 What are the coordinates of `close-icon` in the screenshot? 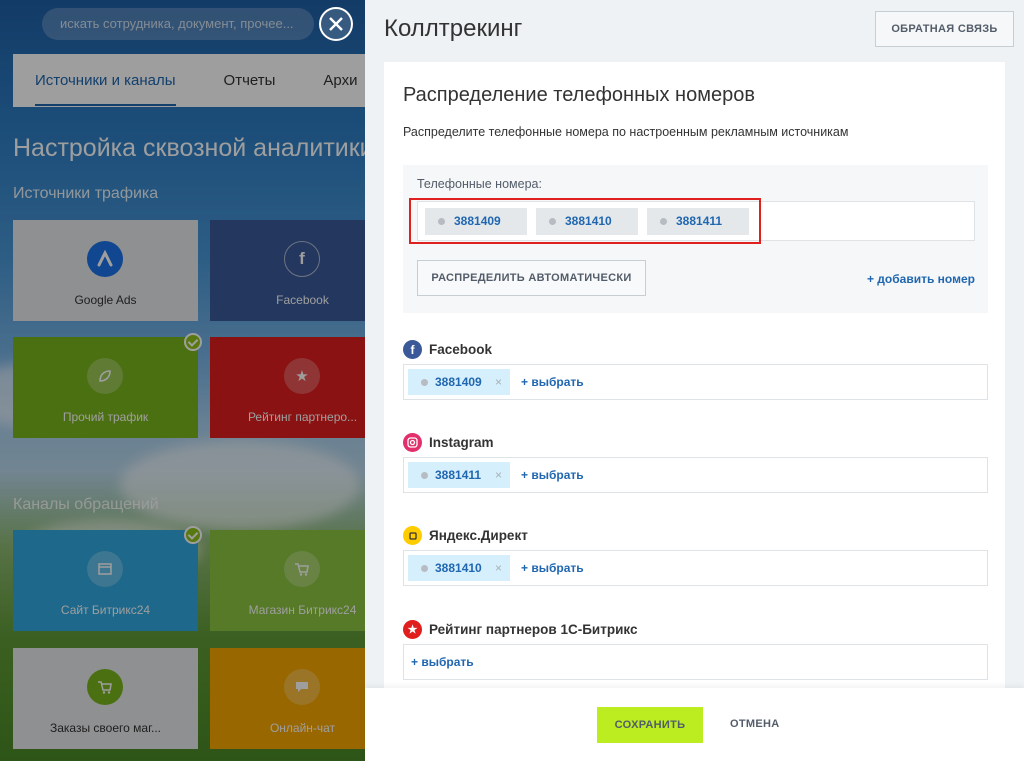 It's located at (336, 24).